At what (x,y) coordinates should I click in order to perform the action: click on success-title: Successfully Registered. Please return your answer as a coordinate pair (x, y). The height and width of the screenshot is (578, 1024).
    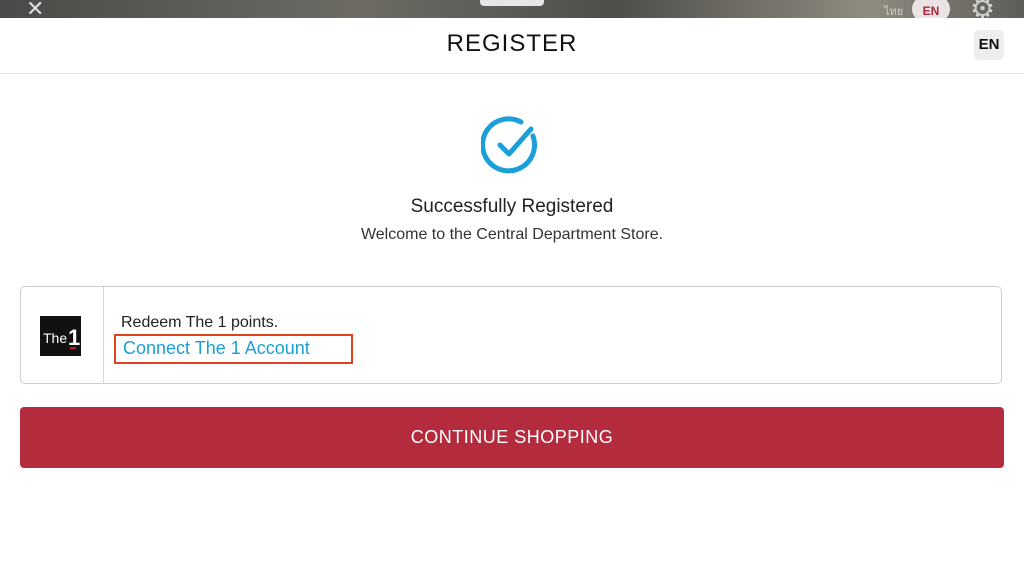
    Looking at the image, I should click on (512, 206).